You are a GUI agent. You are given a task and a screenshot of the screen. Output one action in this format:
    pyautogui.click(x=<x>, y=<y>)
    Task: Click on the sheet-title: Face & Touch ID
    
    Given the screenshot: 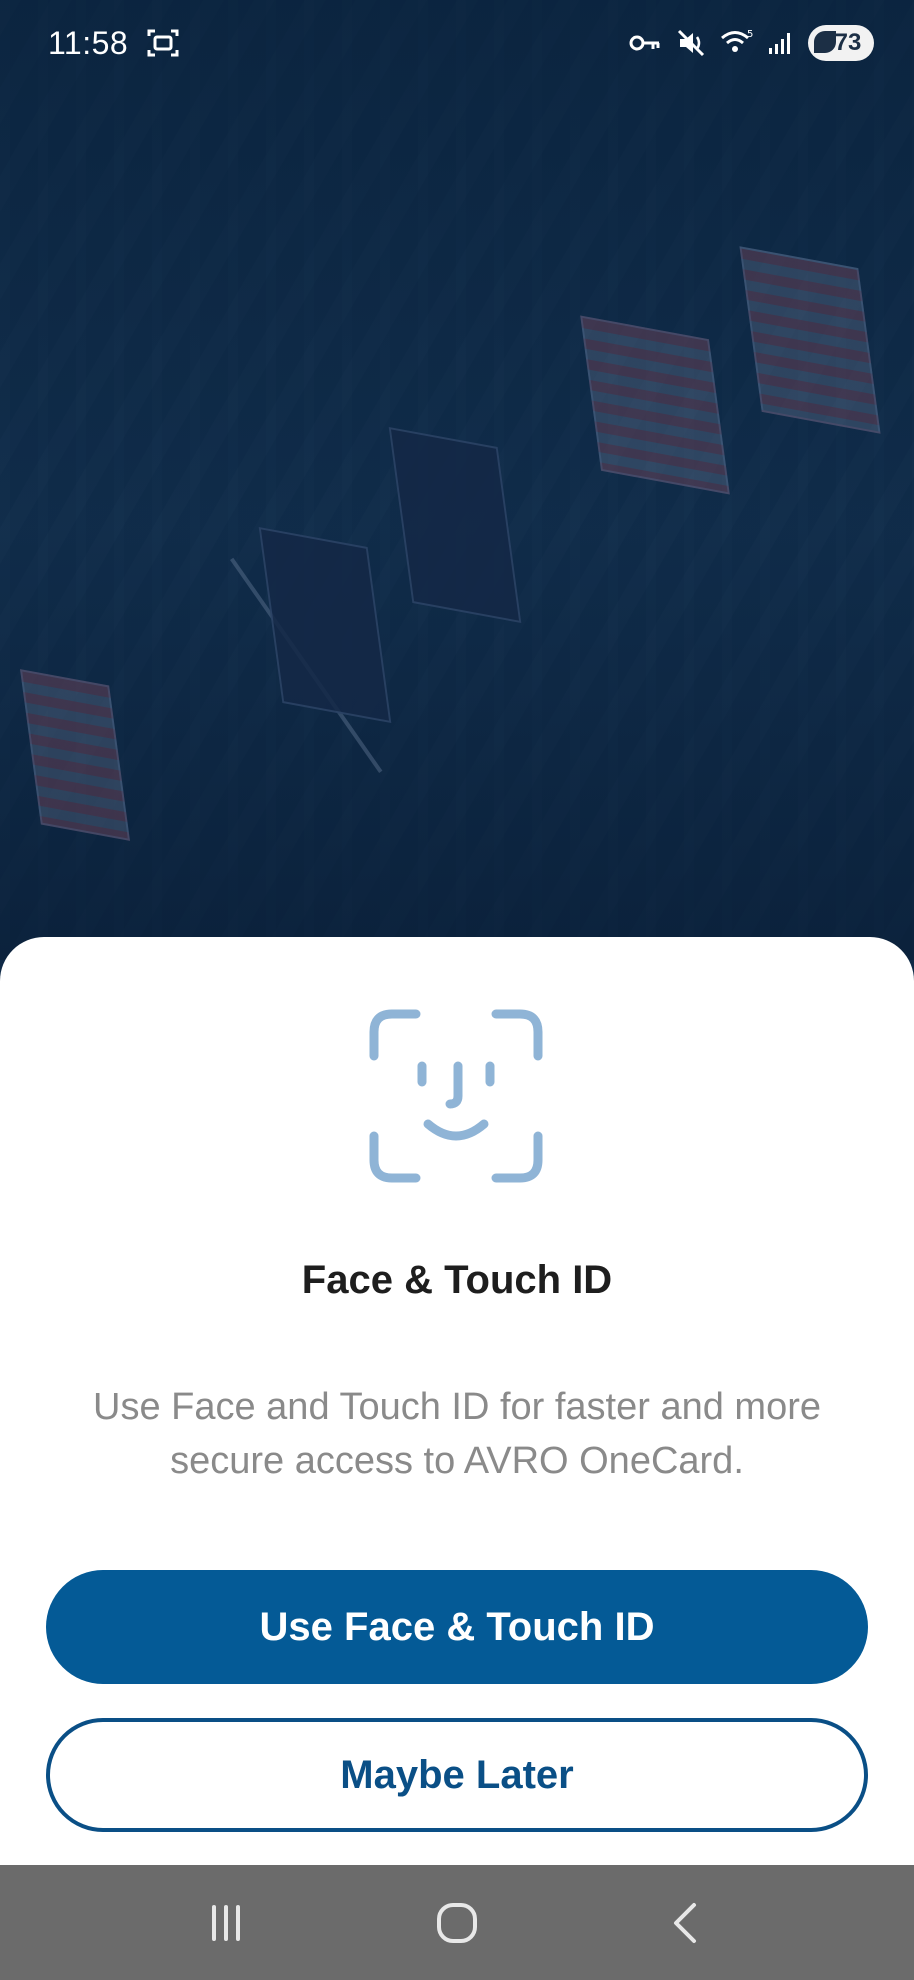 What is the action you would take?
    pyautogui.click(x=457, y=1280)
    